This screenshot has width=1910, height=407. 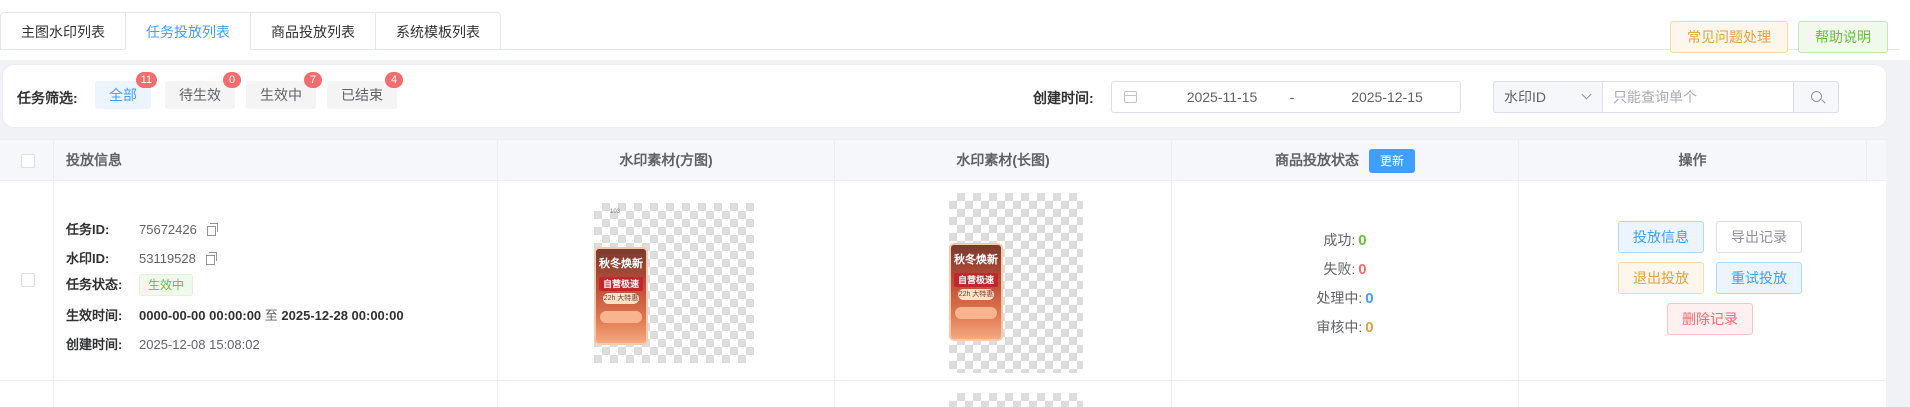 What do you see at coordinates (232, 80) in the screenshot?
I see `filter-pending-count-badge: 0` at bounding box center [232, 80].